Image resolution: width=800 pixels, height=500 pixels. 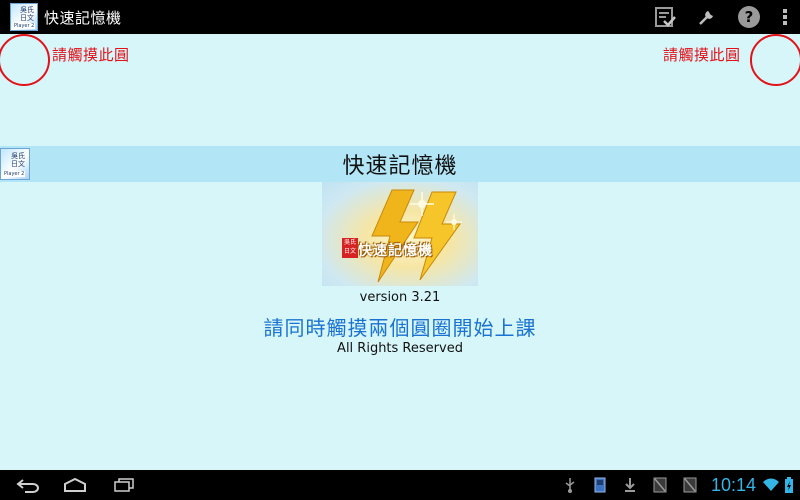 I want to click on overflow-menu-button, so click(x=785, y=17).